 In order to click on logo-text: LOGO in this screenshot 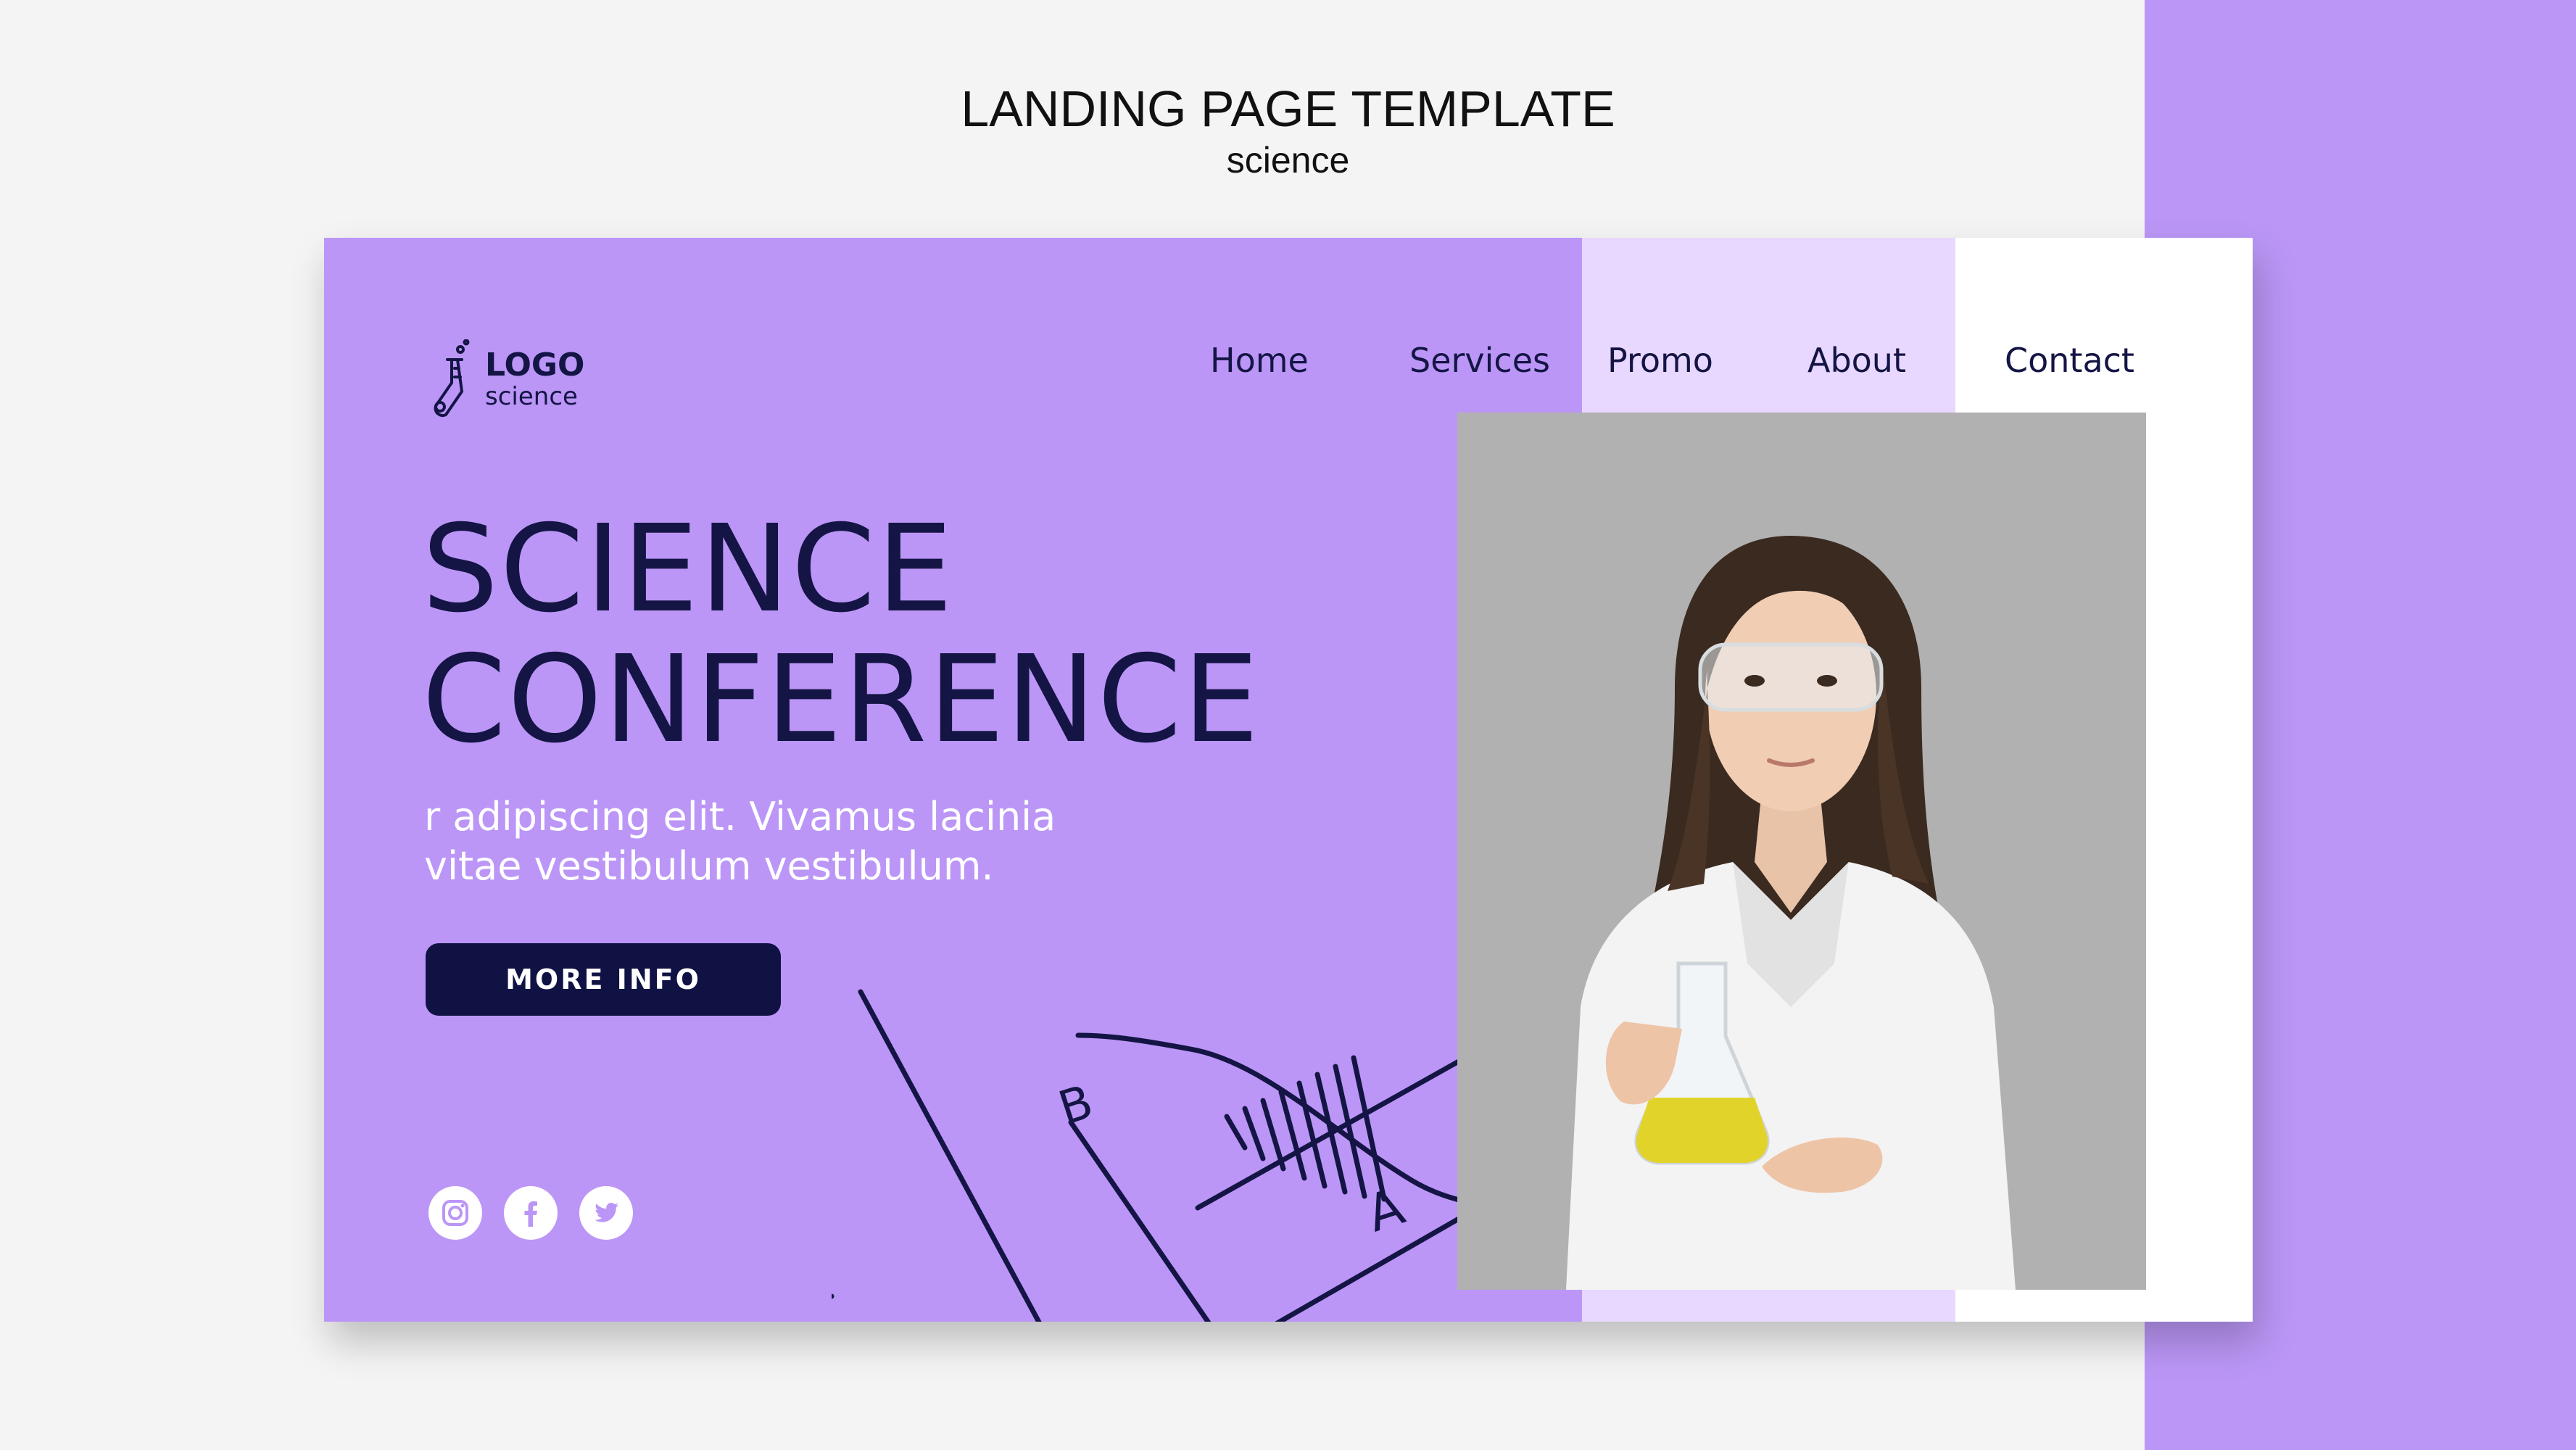, I will do `click(535, 365)`.